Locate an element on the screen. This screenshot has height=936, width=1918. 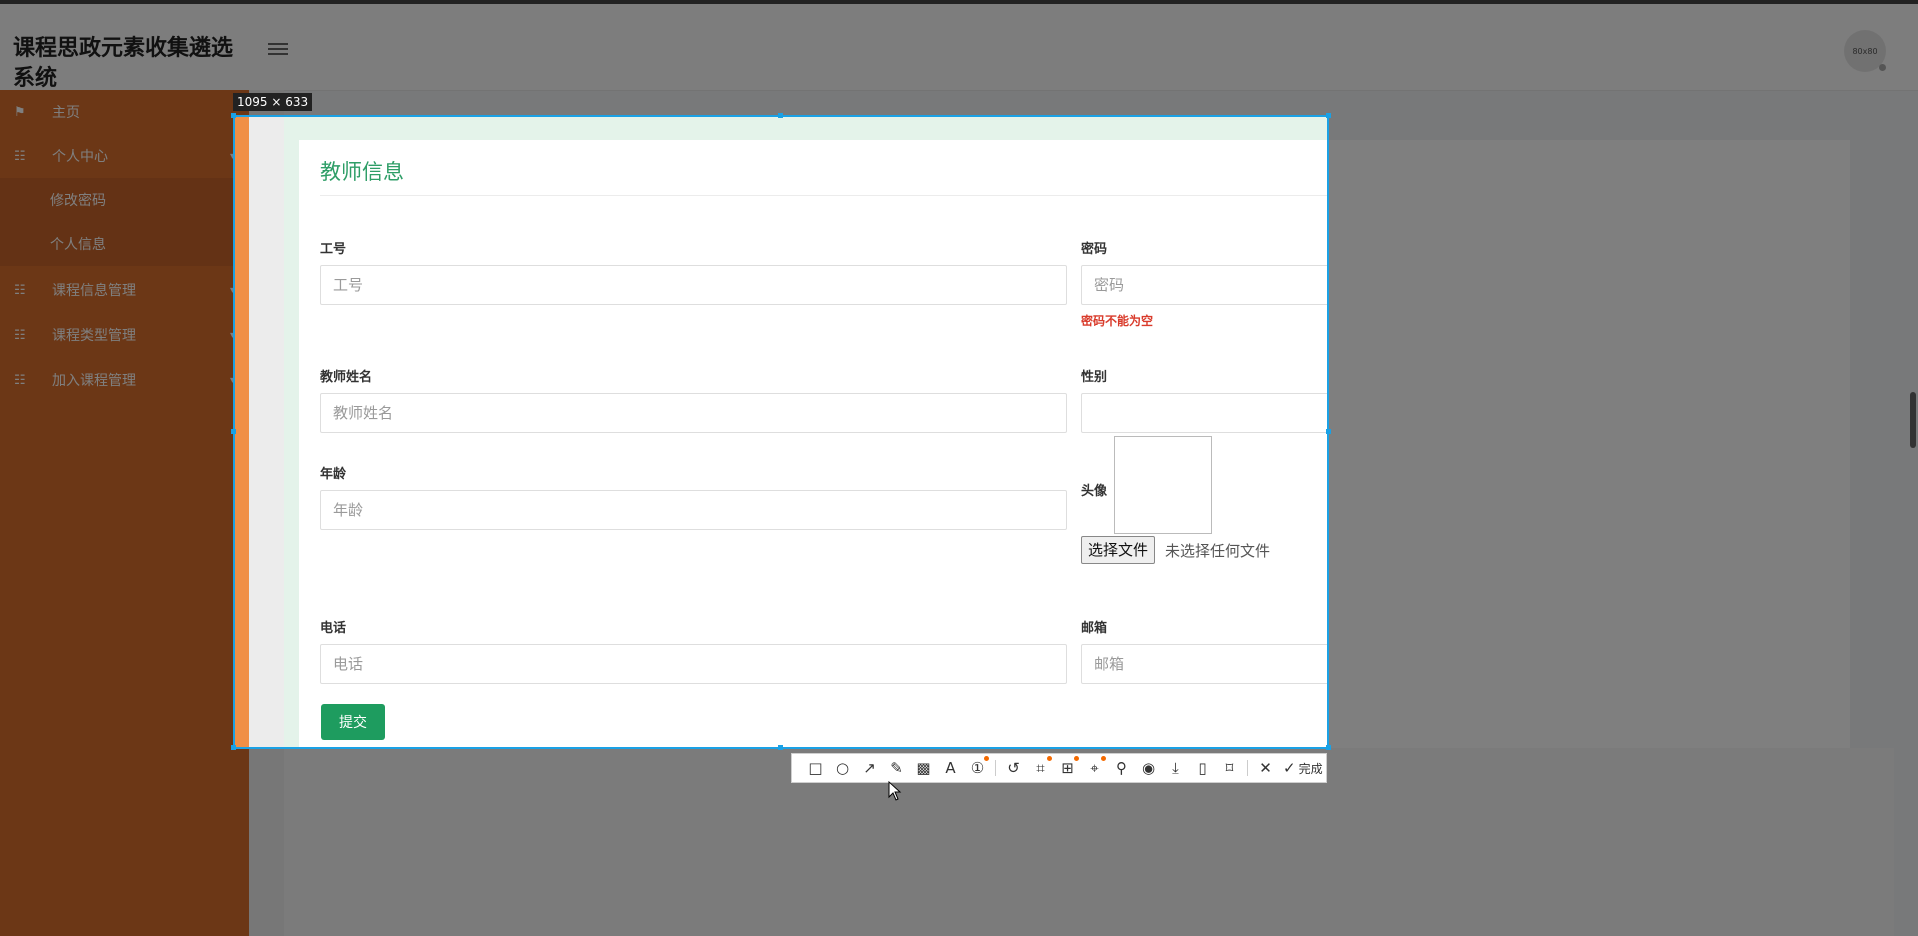
scrollbar-thumb is located at coordinates (1913, 420).